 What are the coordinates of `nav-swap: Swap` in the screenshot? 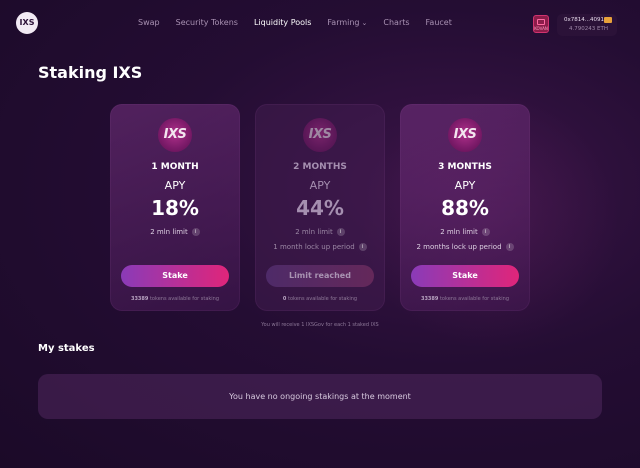 It's located at (149, 22).